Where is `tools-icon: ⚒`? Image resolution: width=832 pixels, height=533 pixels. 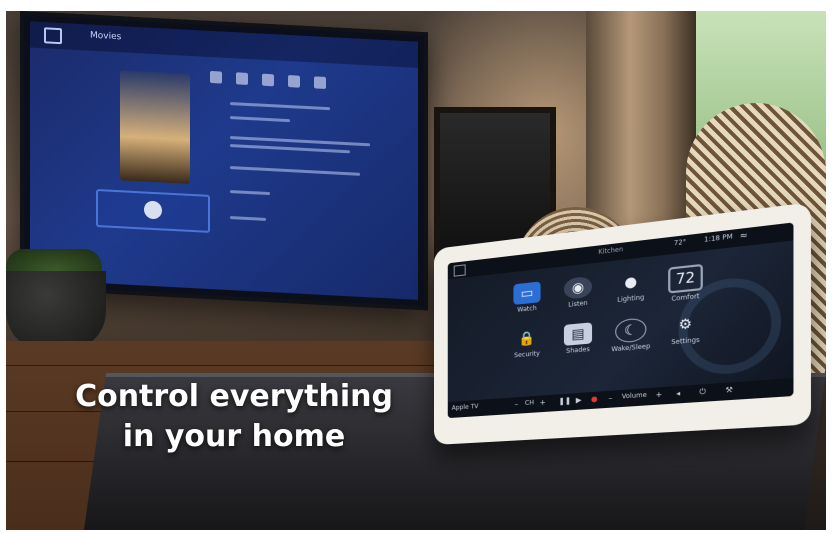
tools-icon: ⚒ is located at coordinates (728, 390).